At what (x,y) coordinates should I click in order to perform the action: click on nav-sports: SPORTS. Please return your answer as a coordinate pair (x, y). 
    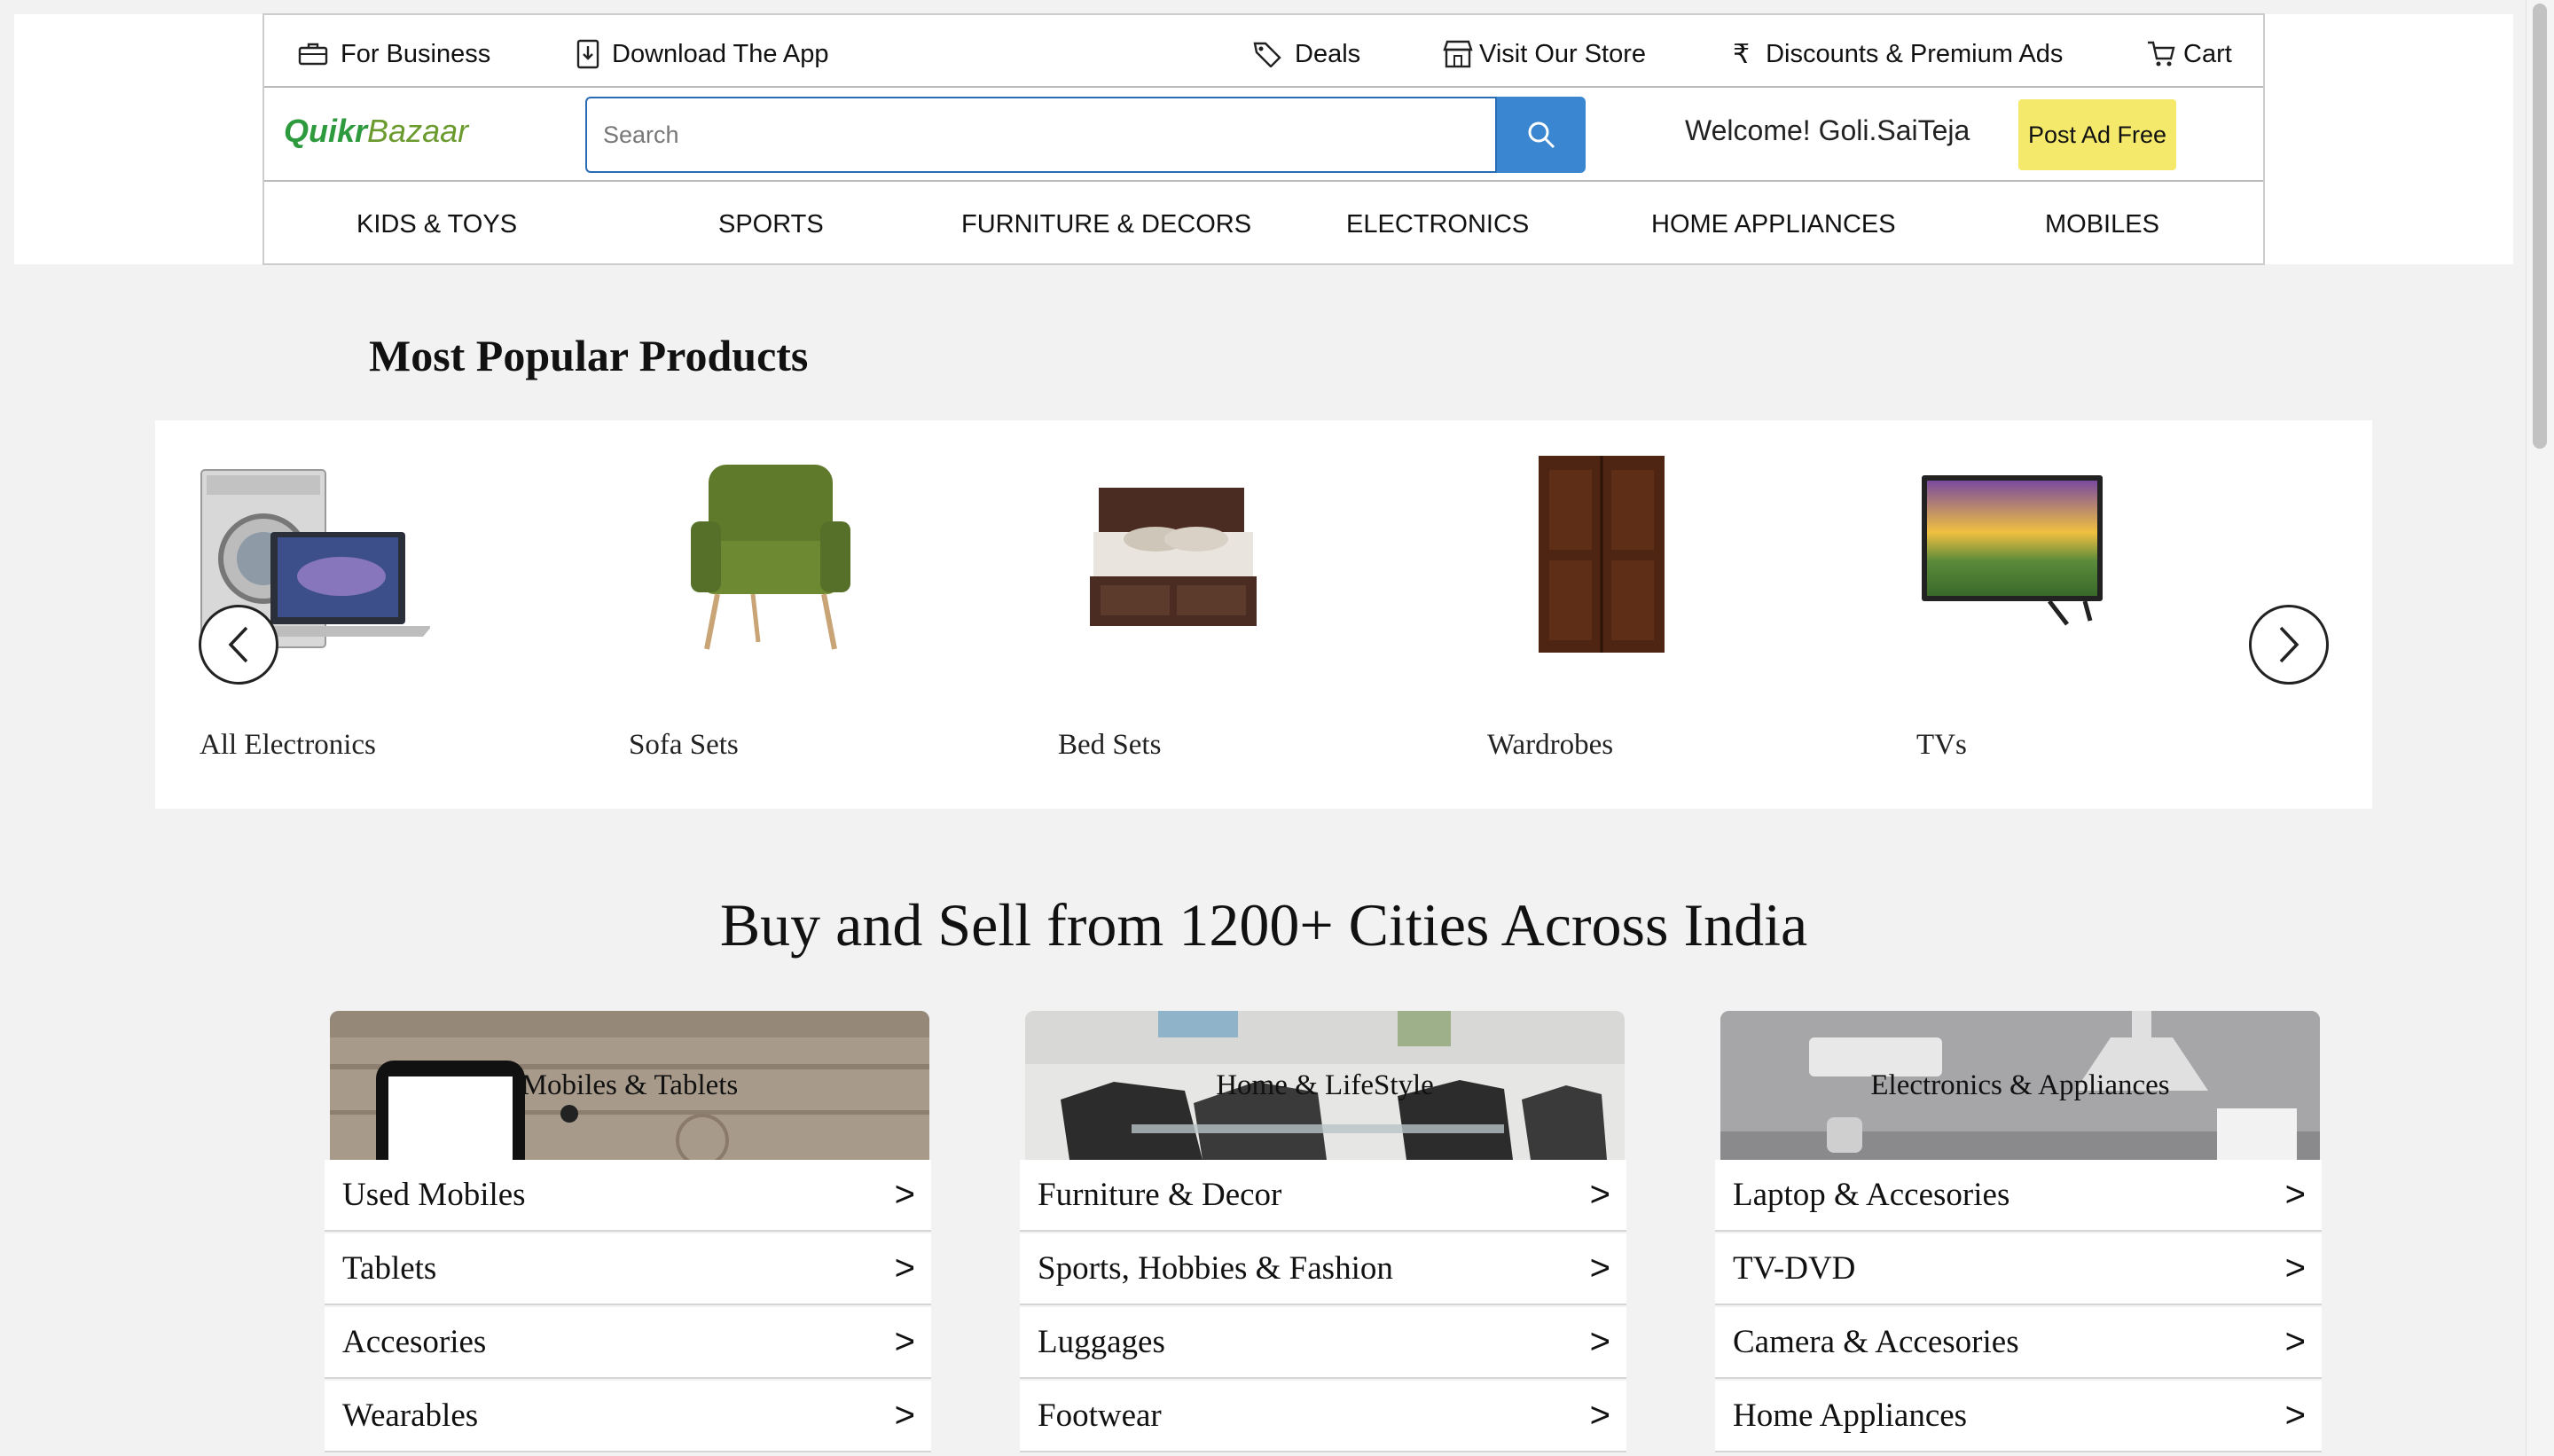
    Looking at the image, I should click on (771, 224).